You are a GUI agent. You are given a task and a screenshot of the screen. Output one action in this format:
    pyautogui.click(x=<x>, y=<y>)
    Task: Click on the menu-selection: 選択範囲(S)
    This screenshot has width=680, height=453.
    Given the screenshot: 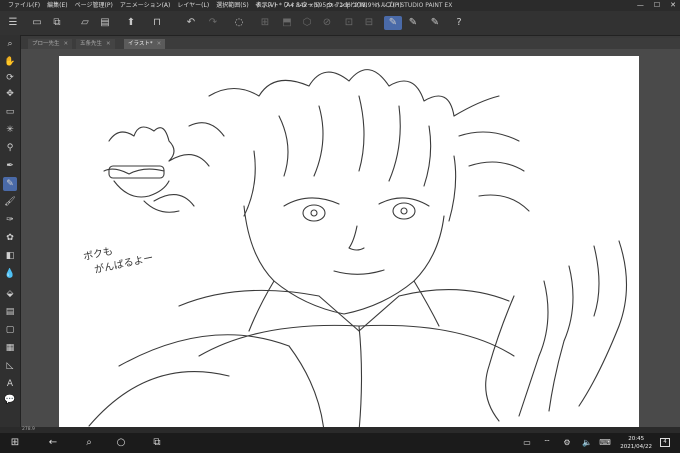 What is the action you would take?
    pyautogui.click(x=232, y=5)
    